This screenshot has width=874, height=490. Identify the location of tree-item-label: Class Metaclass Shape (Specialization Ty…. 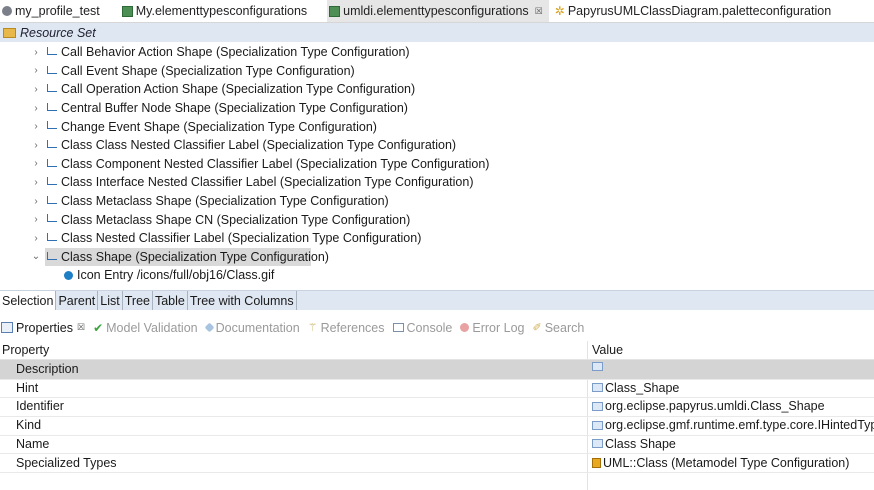
(225, 201).